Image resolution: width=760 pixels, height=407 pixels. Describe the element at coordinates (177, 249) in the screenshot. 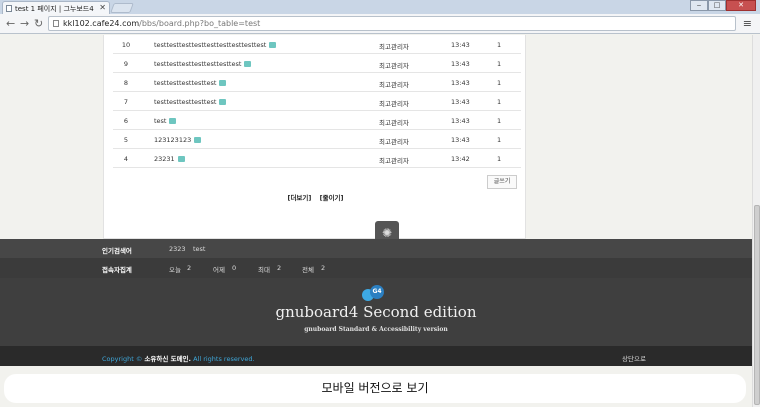

I see `popular-term: 2323` at that location.